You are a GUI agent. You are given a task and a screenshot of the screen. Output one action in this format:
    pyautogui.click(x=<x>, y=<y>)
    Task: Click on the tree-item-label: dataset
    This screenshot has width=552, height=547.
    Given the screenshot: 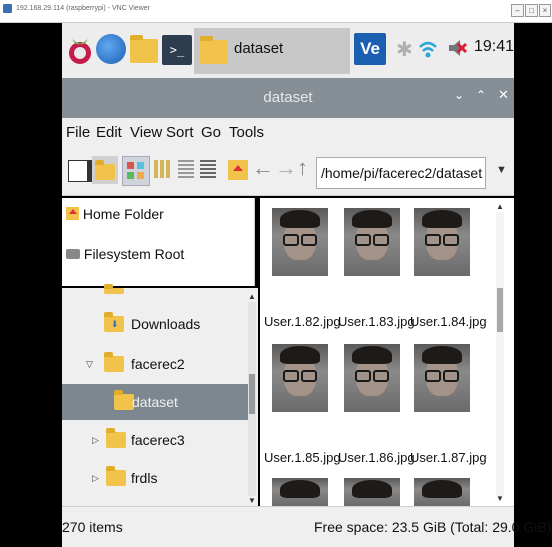 What is the action you would take?
    pyautogui.click(x=155, y=402)
    